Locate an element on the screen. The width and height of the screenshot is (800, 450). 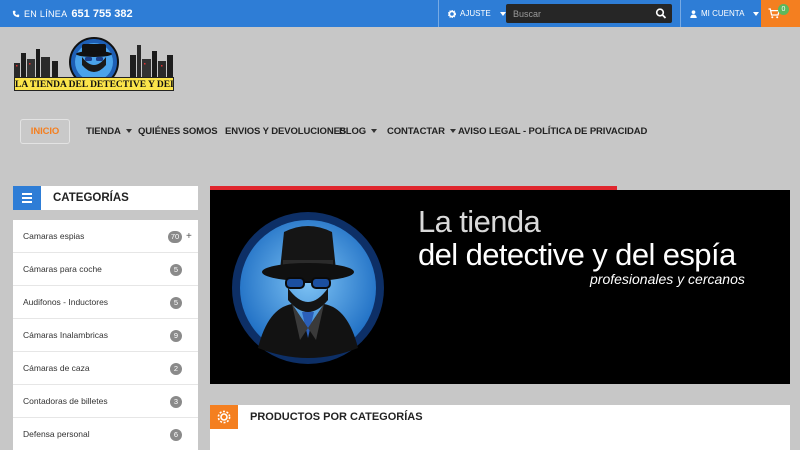
phone-info: EN LÍNEA 651 755 382 is located at coordinates (72, 13).